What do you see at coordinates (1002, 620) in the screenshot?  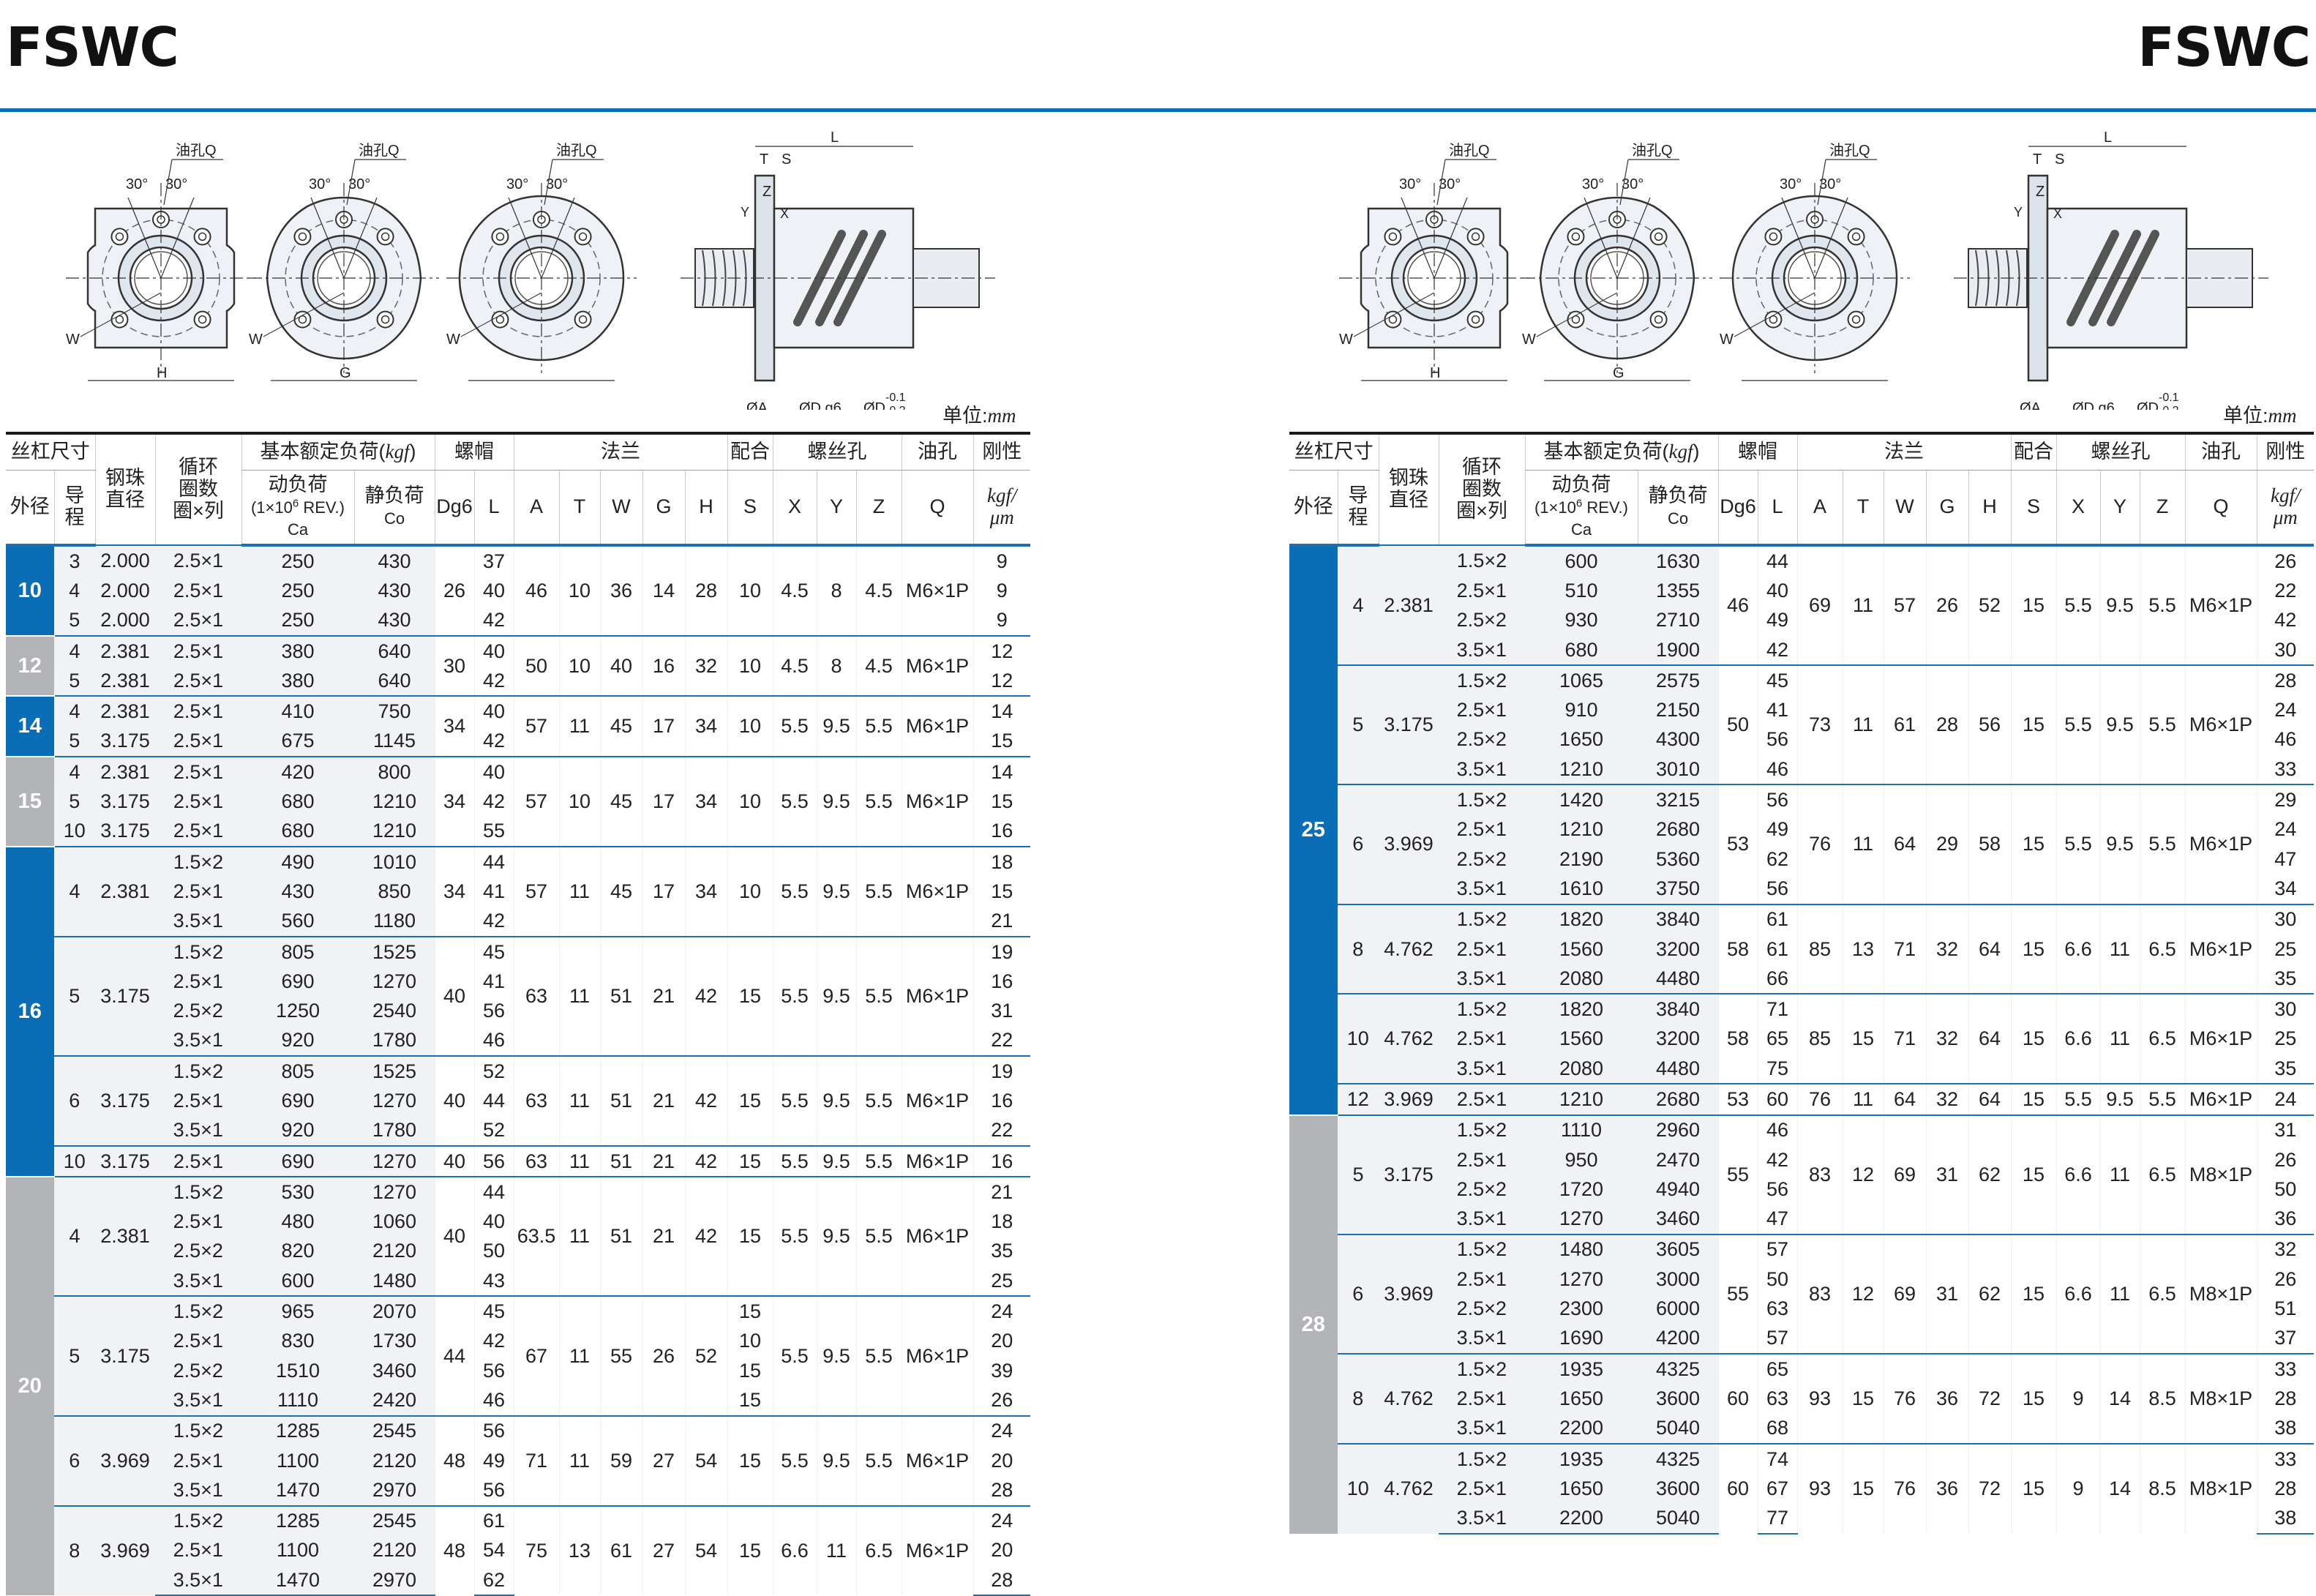 I see `stiffness-cell: 9` at bounding box center [1002, 620].